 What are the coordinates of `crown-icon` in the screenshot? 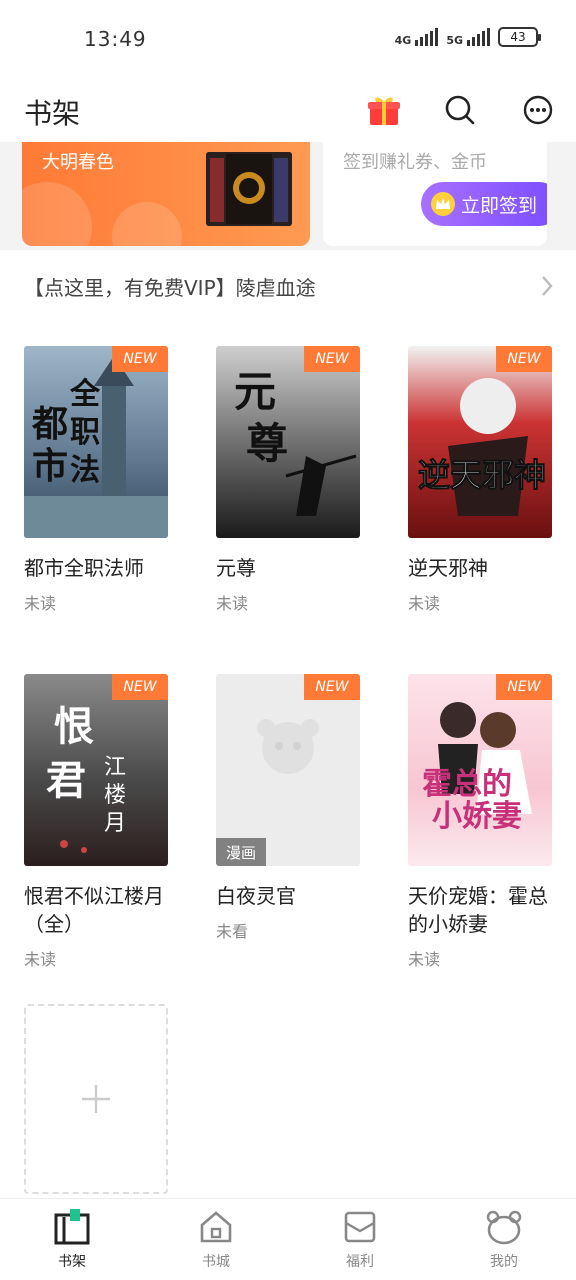 It's located at (443, 204).